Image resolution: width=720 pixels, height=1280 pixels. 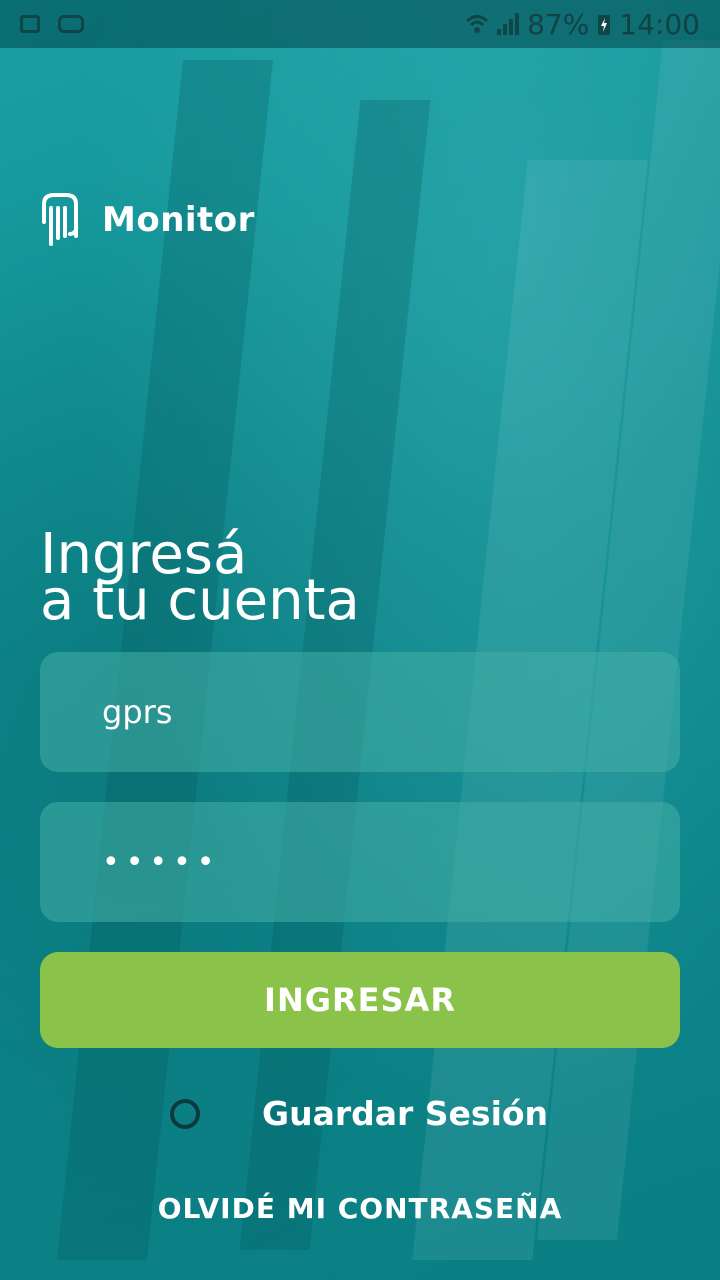 What do you see at coordinates (659, 24) in the screenshot?
I see `clock: 14:00` at bounding box center [659, 24].